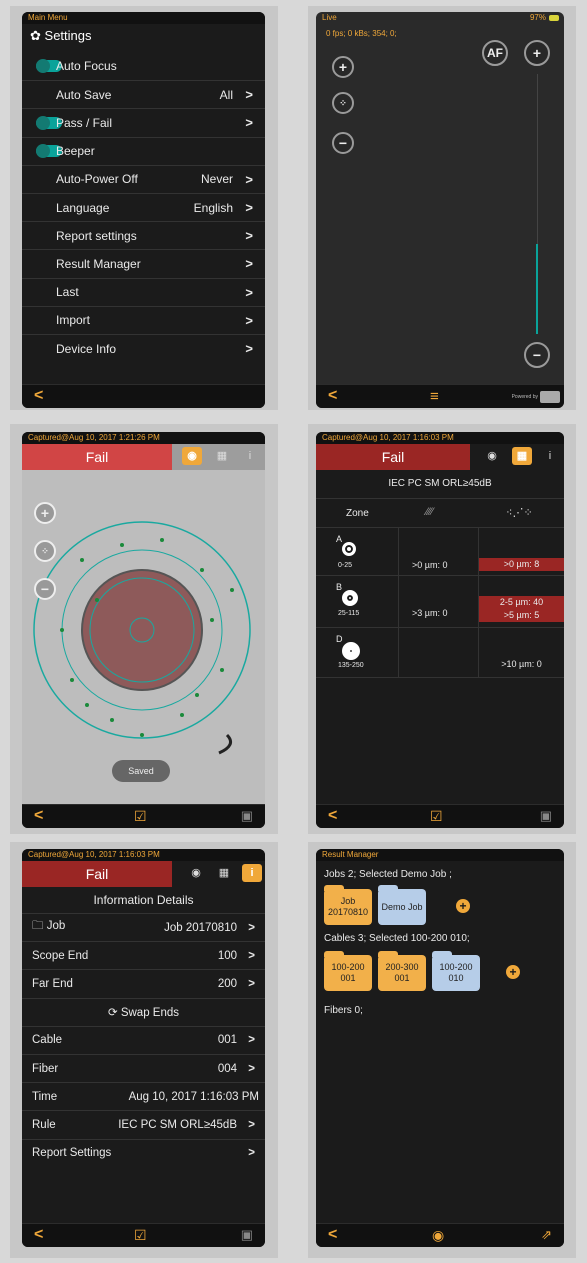  What do you see at coordinates (521, 664) in the screenshot?
I see `defect-count: >10 µm: 0` at bounding box center [521, 664].